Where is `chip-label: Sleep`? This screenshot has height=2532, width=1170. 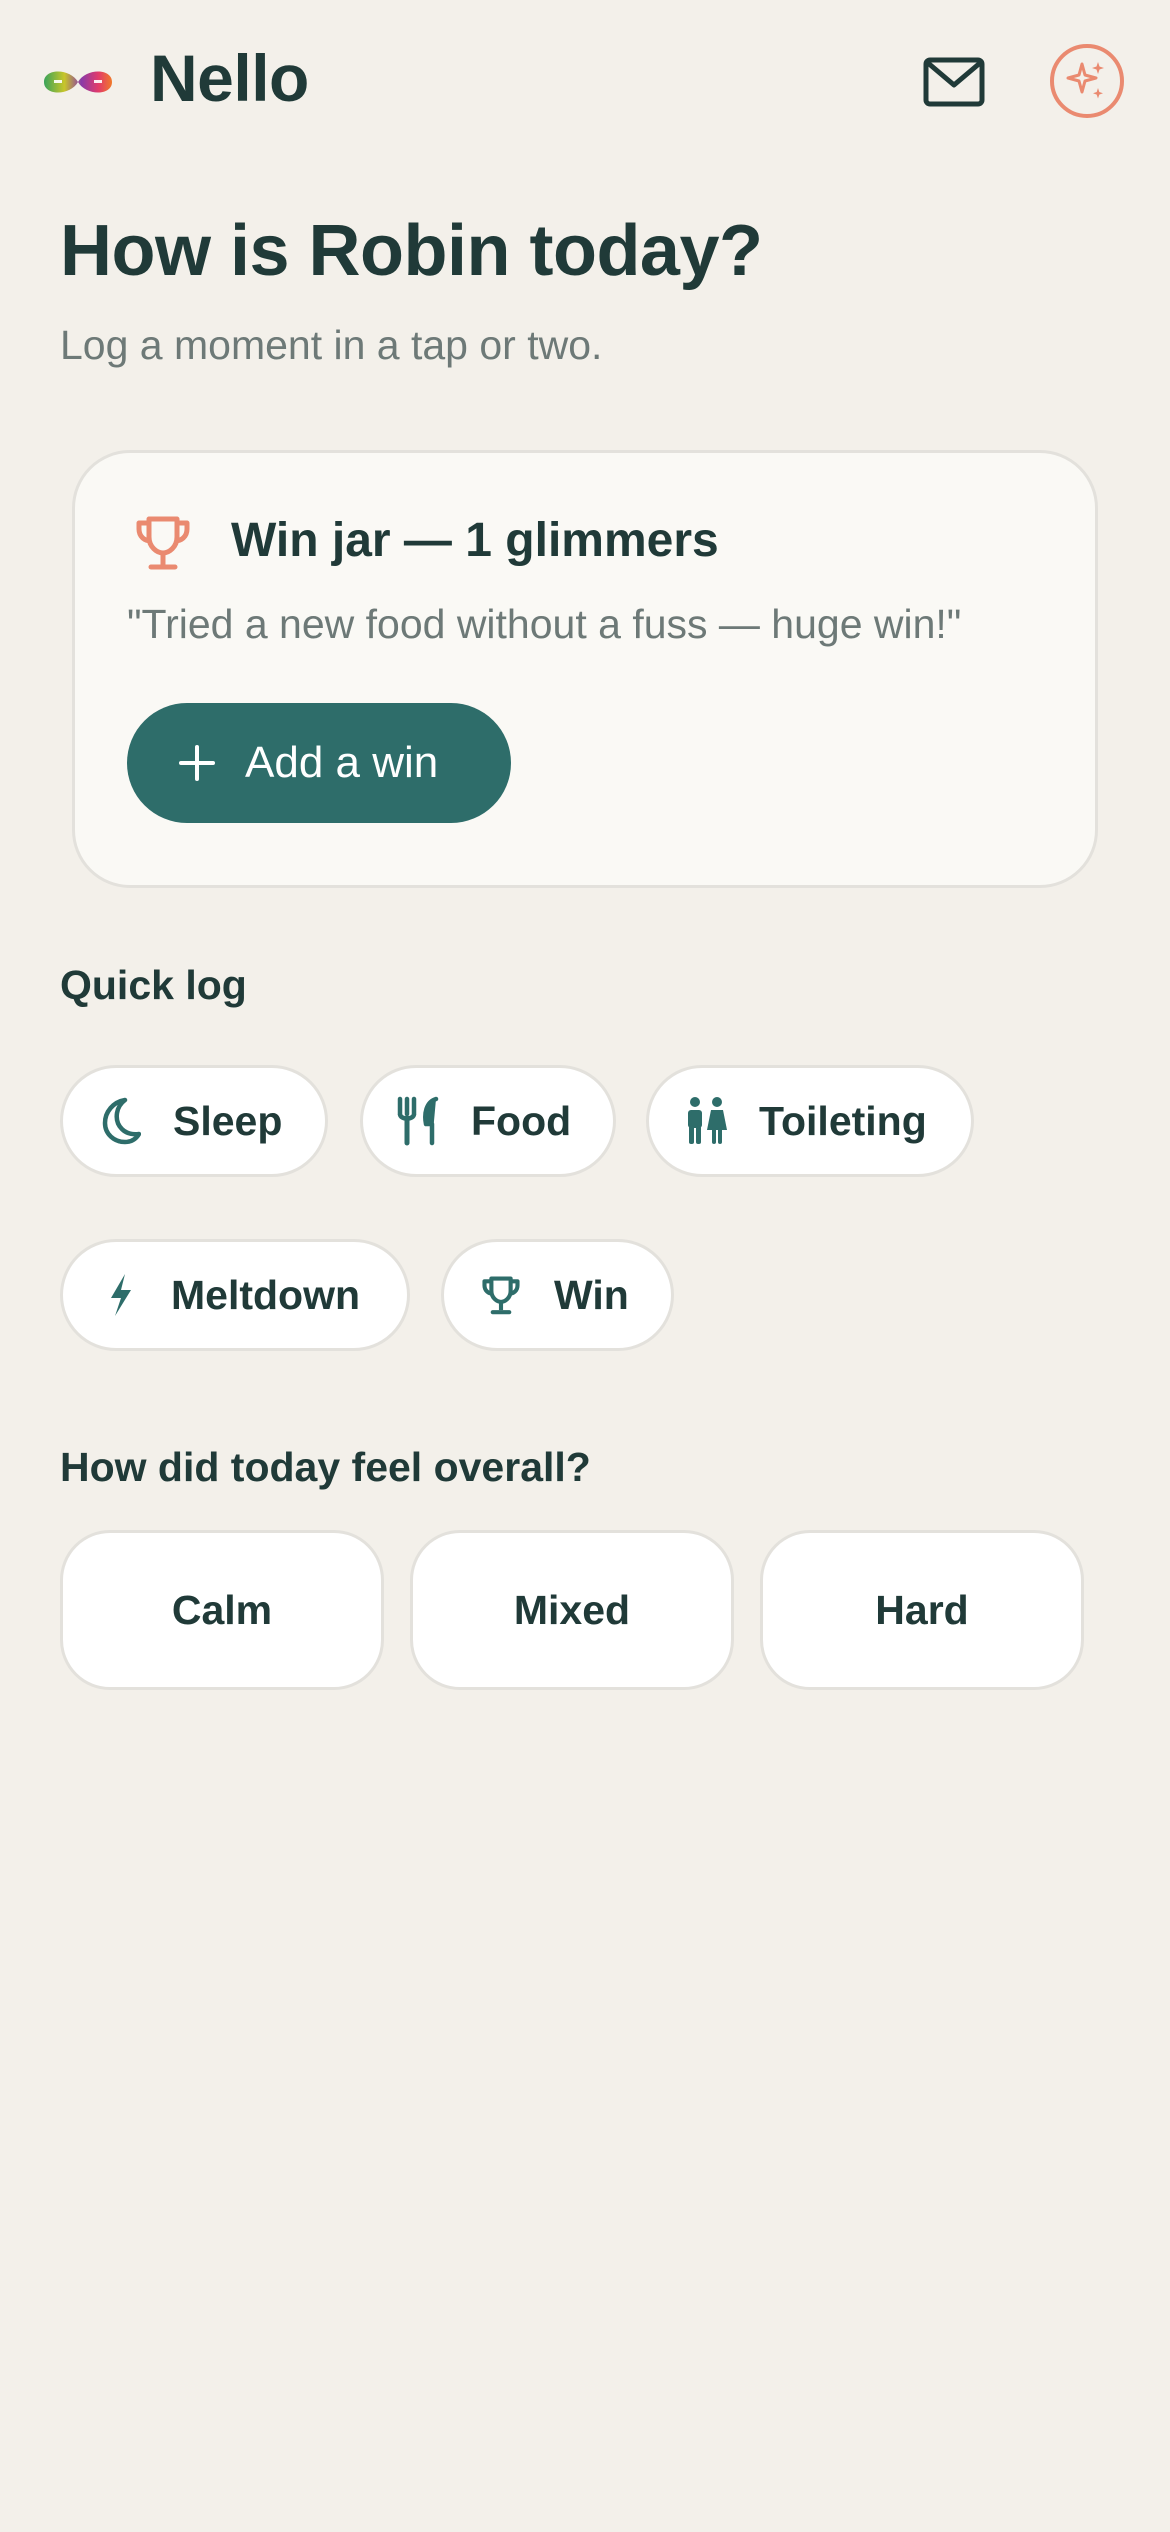
chip-label: Sleep is located at coordinates (228, 1120).